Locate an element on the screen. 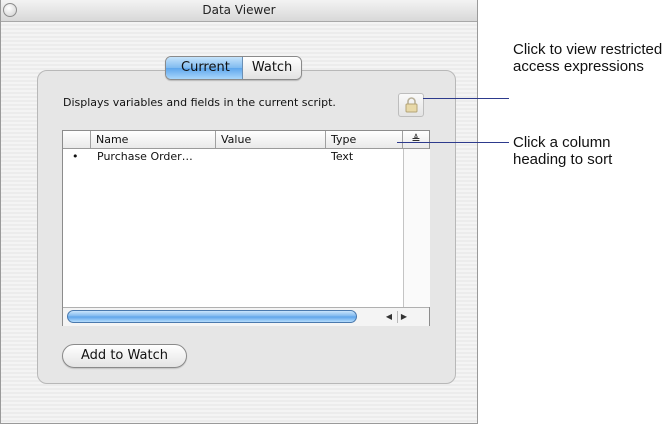 This screenshot has width=663, height=425. view-tabs: Current Watch is located at coordinates (234, 68).